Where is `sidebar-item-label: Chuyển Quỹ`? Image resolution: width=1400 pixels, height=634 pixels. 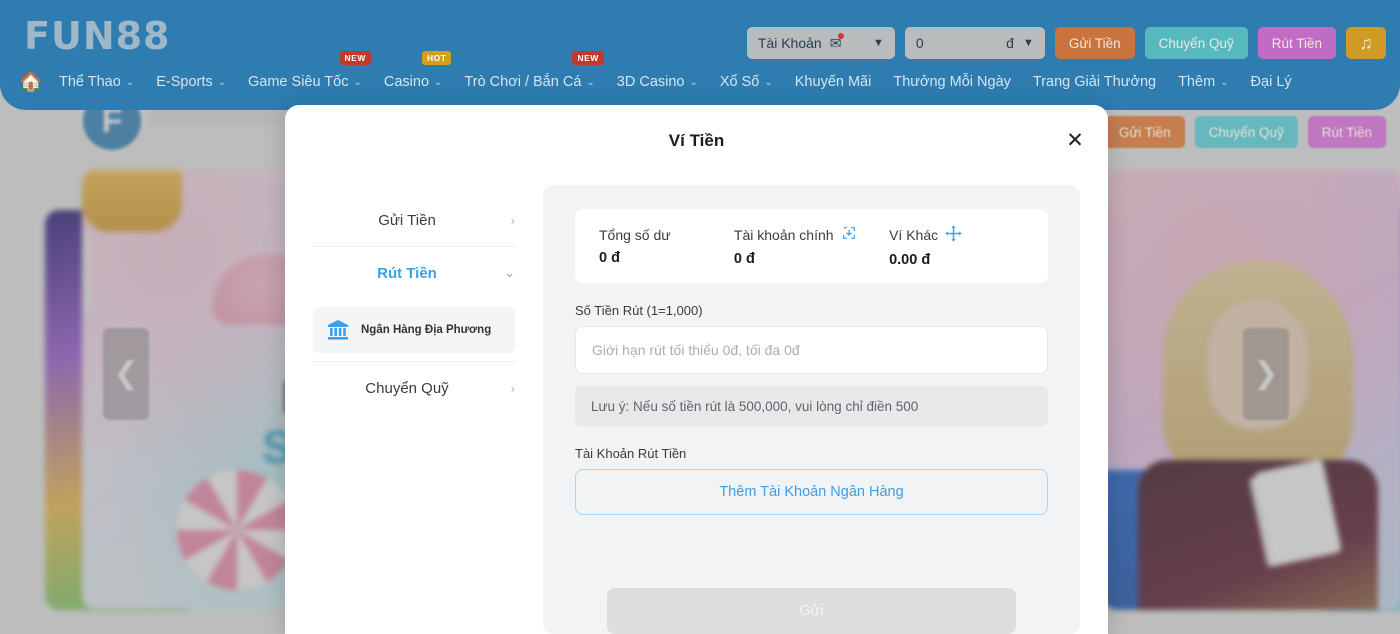 sidebar-item-label: Chuyển Quỹ is located at coordinates (407, 388).